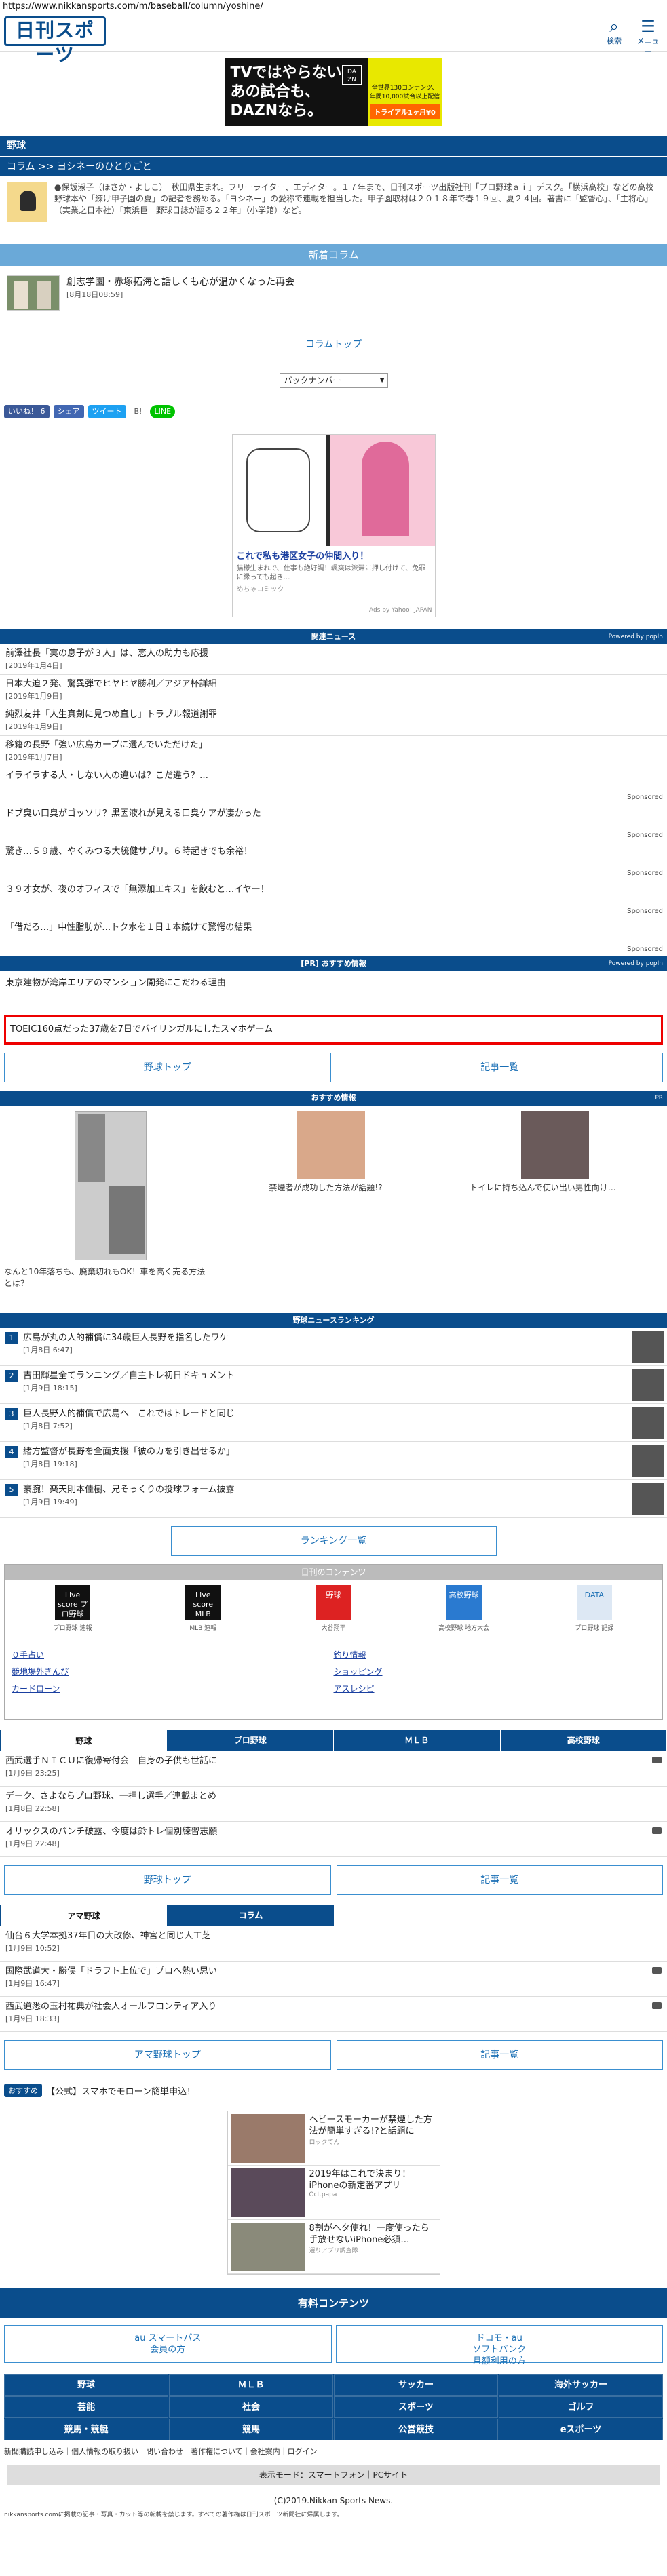 The width and height of the screenshot is (667, 2576). I want to click on footer-link: スポーツ, so click(416, 2407).